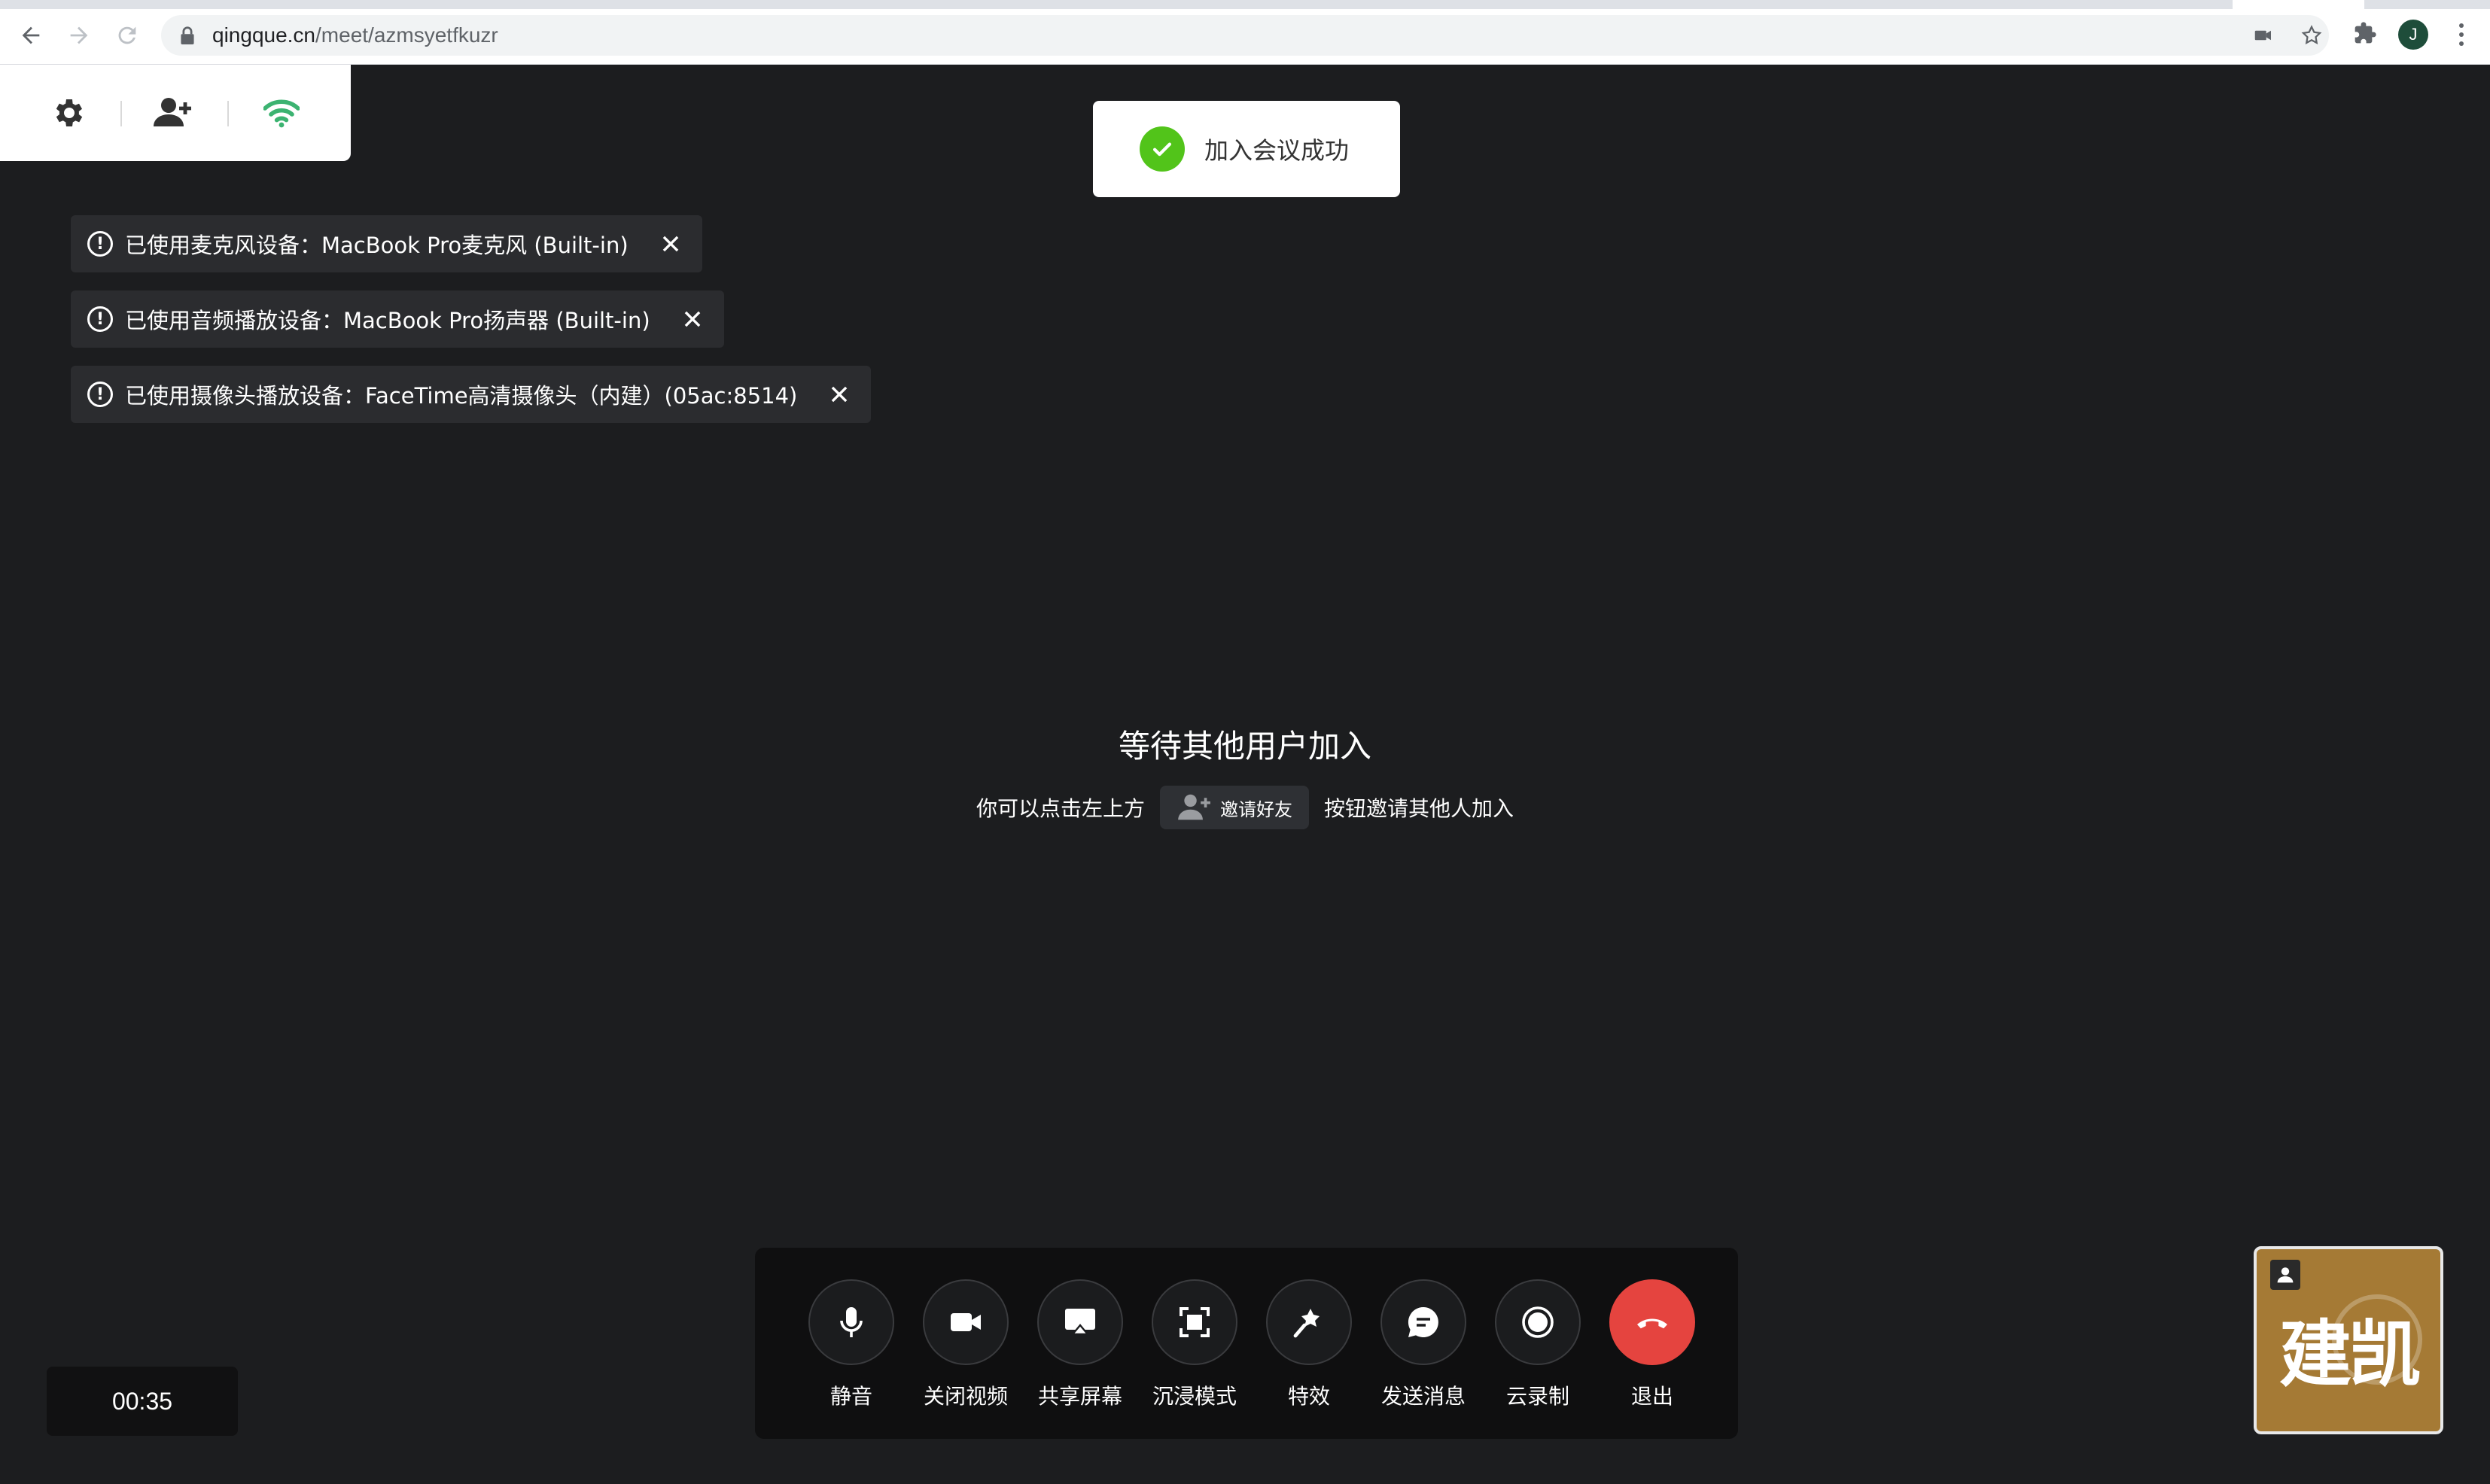  I want to click on microphone-notice: ! 已使用麦克风设备：MacBook Pro麦克风 (Built-in), so click(386, 243).